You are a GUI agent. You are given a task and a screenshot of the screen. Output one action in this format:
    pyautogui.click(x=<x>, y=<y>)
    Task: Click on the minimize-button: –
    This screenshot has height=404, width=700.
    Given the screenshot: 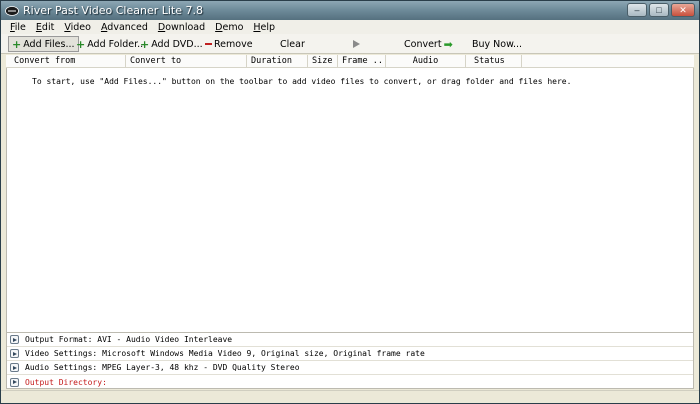 What is the action you would take?
    pyautogui.click(x=637, y=10)
    